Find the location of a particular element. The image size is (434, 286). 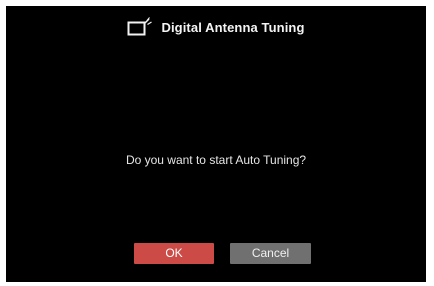

cancel-button: Cancel is located at coordinates (270, 253).